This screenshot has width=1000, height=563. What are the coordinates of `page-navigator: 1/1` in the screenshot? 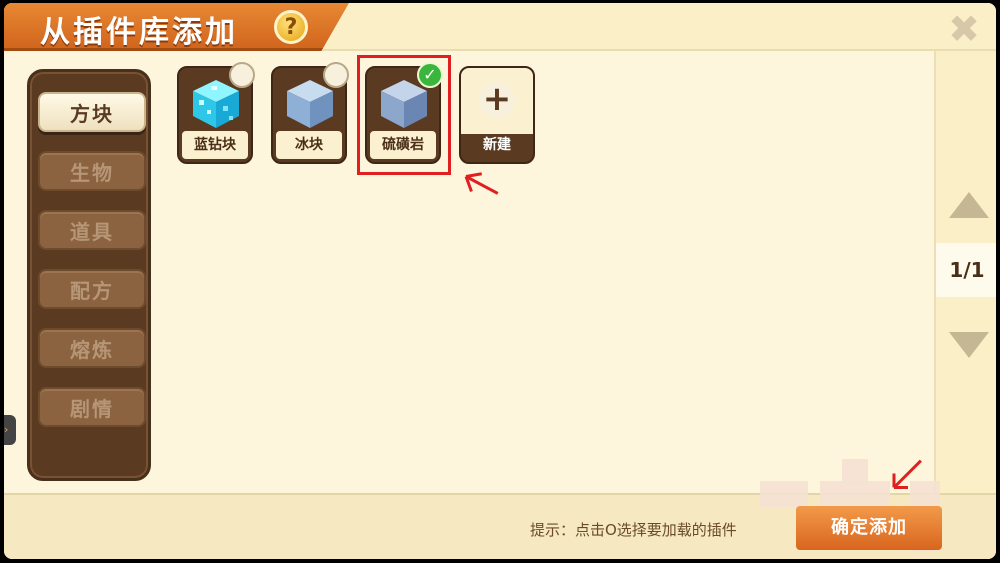 It's located at (965, 272).